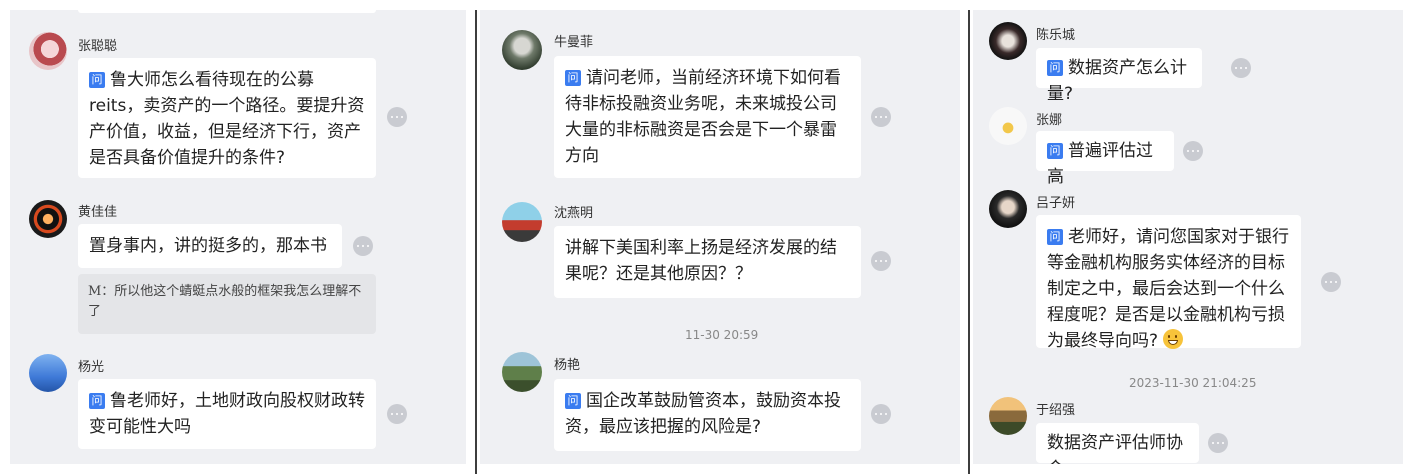  What do you see at coordinates (574, 213) in the screenshot?
I see `username: 沈燕明` at bounding box center [574, 213].